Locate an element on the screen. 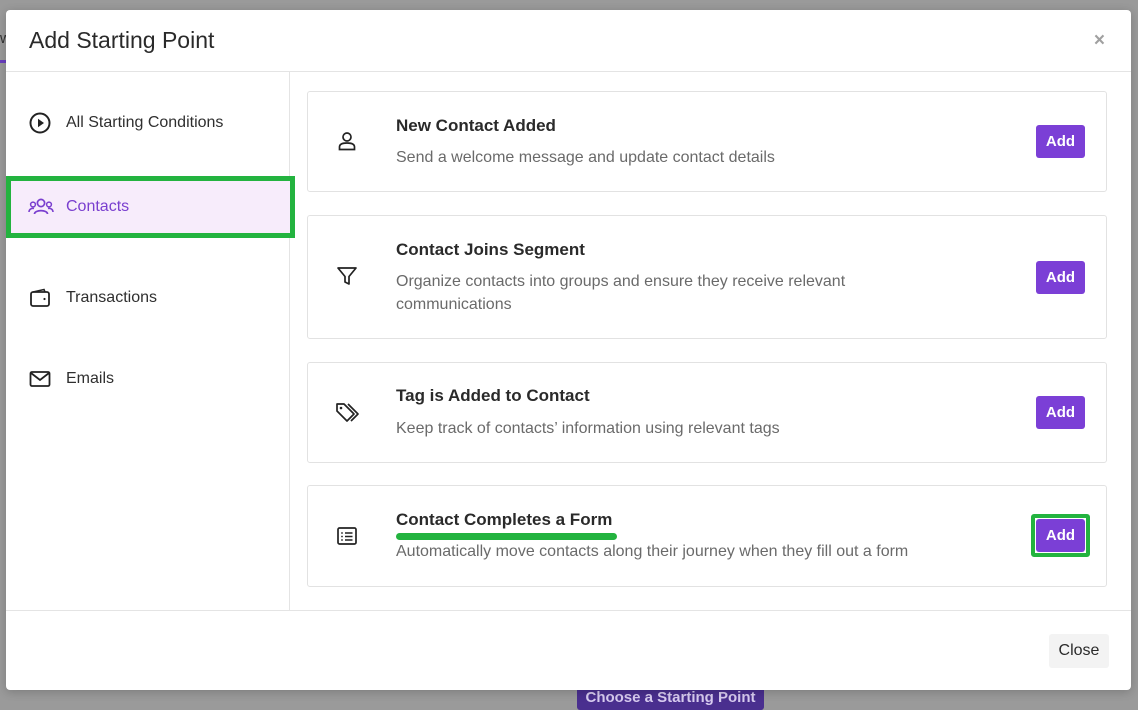 The width and height of the screenshot is (1138, 710). sidebar-item-label: Contacts is located at coordinates (98, 206).